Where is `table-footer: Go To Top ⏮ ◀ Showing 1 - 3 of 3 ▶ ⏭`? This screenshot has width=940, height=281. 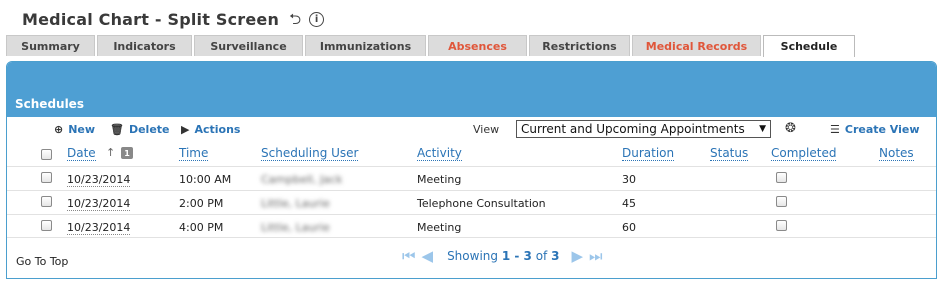 table-footer: Go To Top ⏮ ◀ Showing 1 - 3 of 3 ▶ ⏭ is located at coordinates (471, 257).